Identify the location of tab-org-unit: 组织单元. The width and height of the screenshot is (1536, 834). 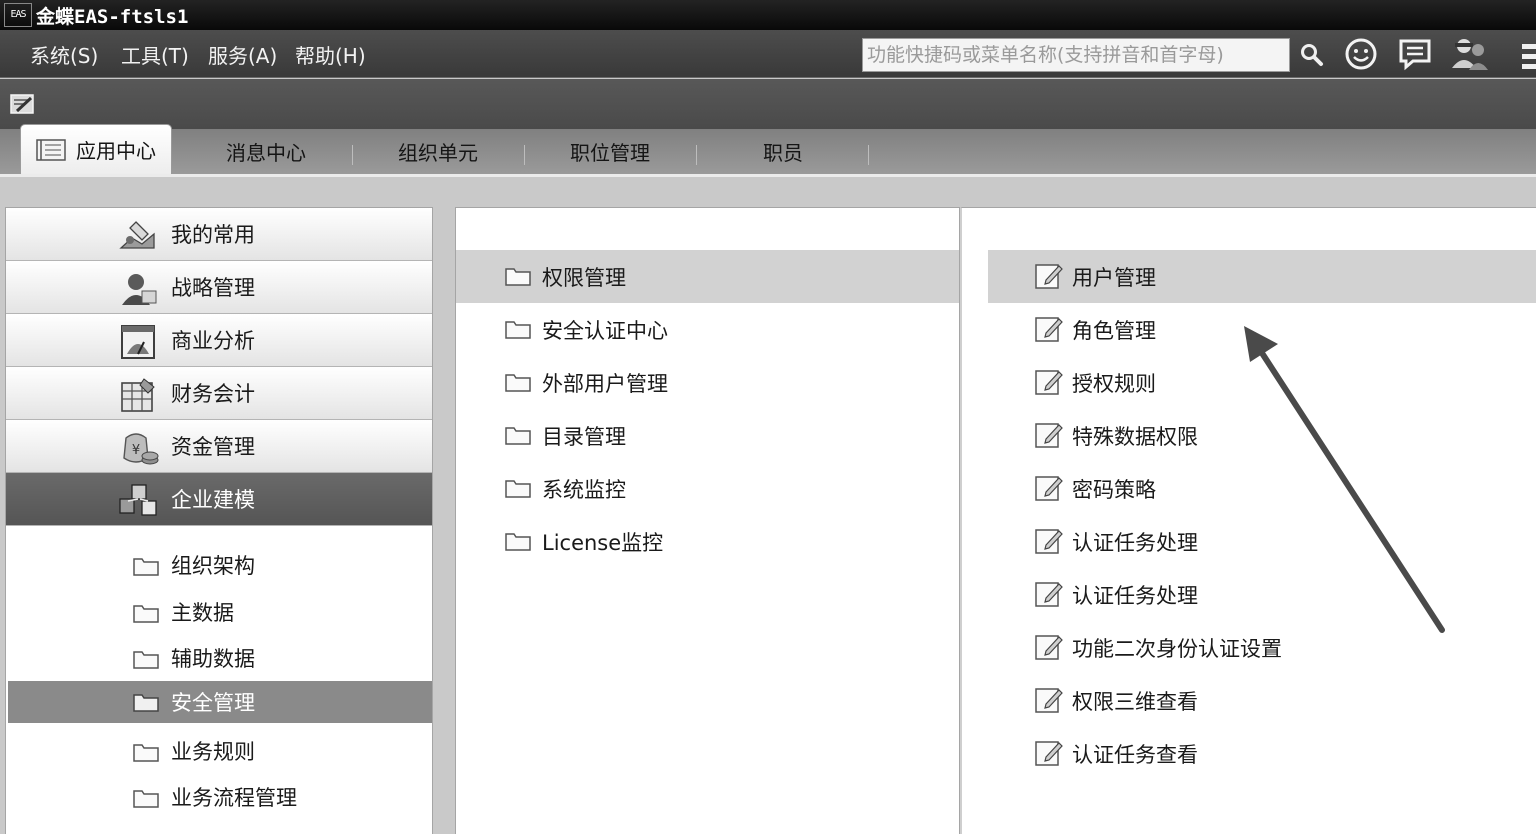
(438, 151).